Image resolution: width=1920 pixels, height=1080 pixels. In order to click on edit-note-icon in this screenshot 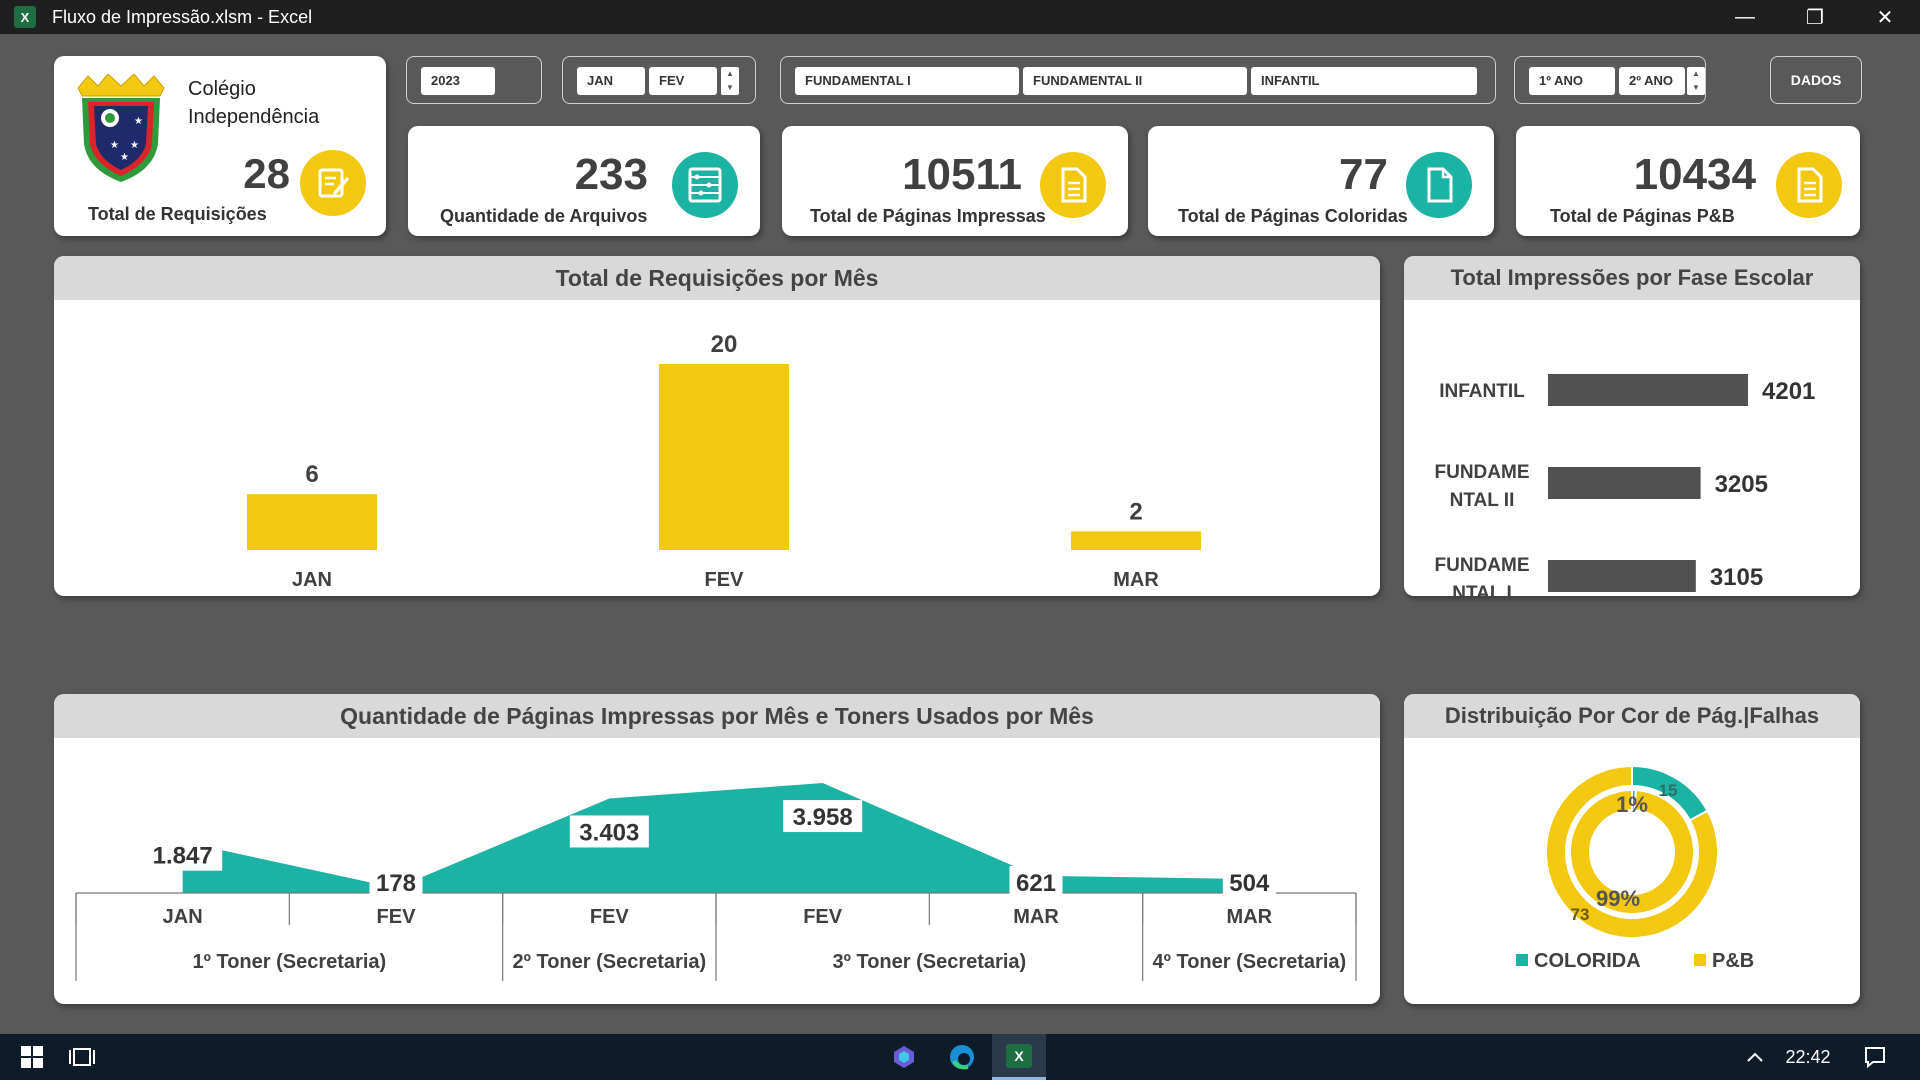, I will do `click(333, 183)`.